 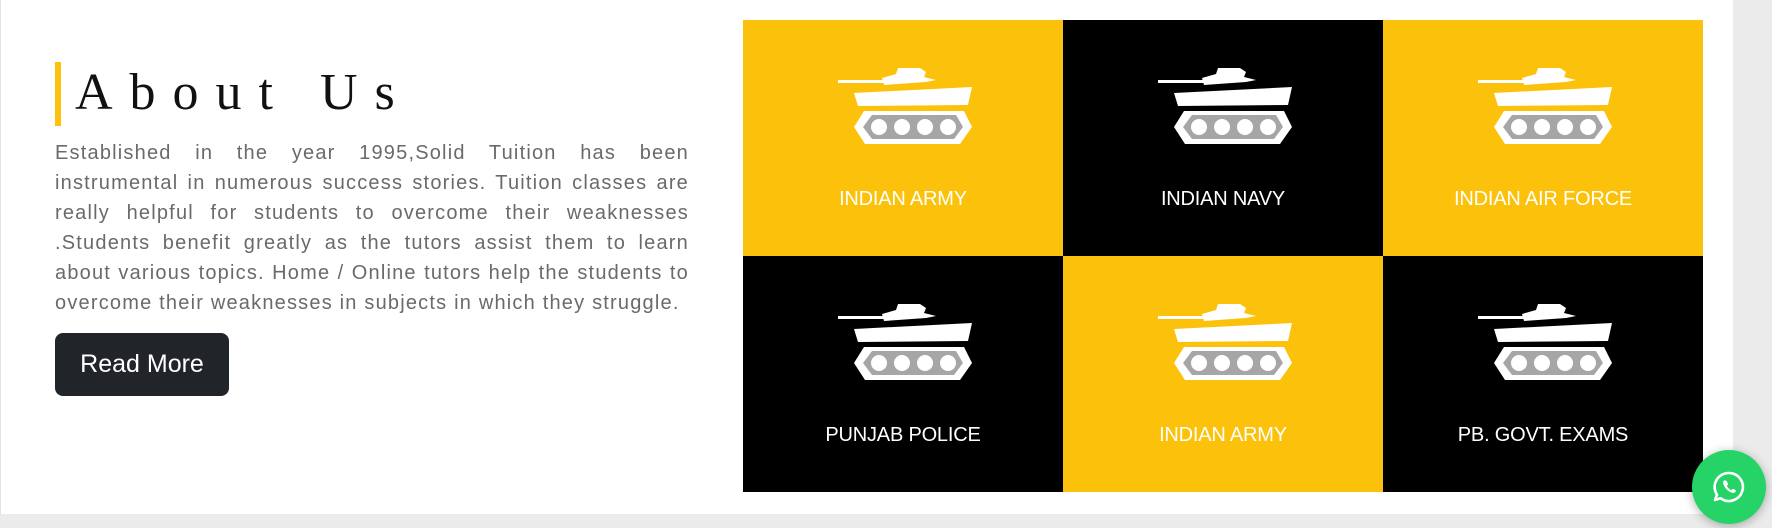 What do you see at coordinates (1223, 199) in the screenshot?
I see `tile-label: INDIAN NAVY` at bounding box center [1223, 199].